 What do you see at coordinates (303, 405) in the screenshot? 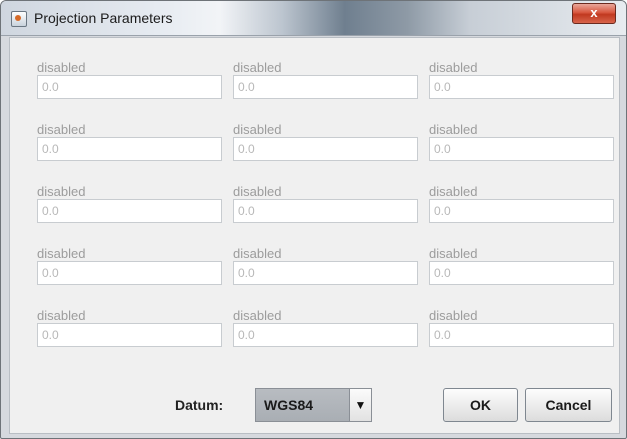
I see `datum-selected-value: WGS84` at bounding box center [303, 405].